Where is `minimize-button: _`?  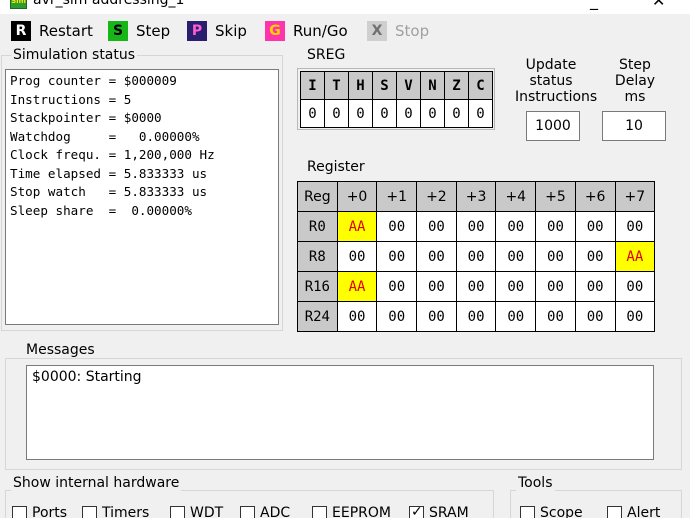
minimize-button: _ is located at coordinates (594, 5).